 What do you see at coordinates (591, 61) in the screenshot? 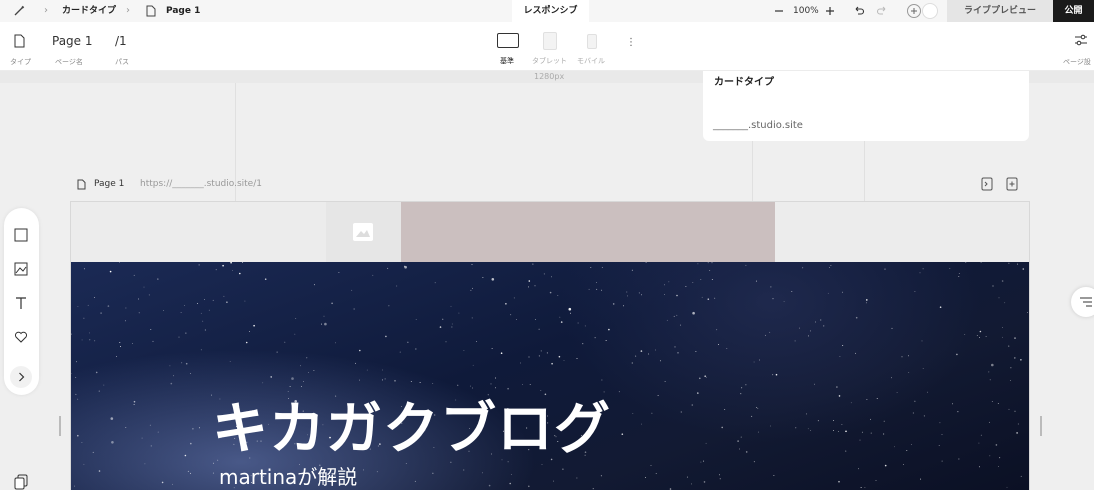
I see `device-mobile-label: モバイル` at bounding box center [591, 61].